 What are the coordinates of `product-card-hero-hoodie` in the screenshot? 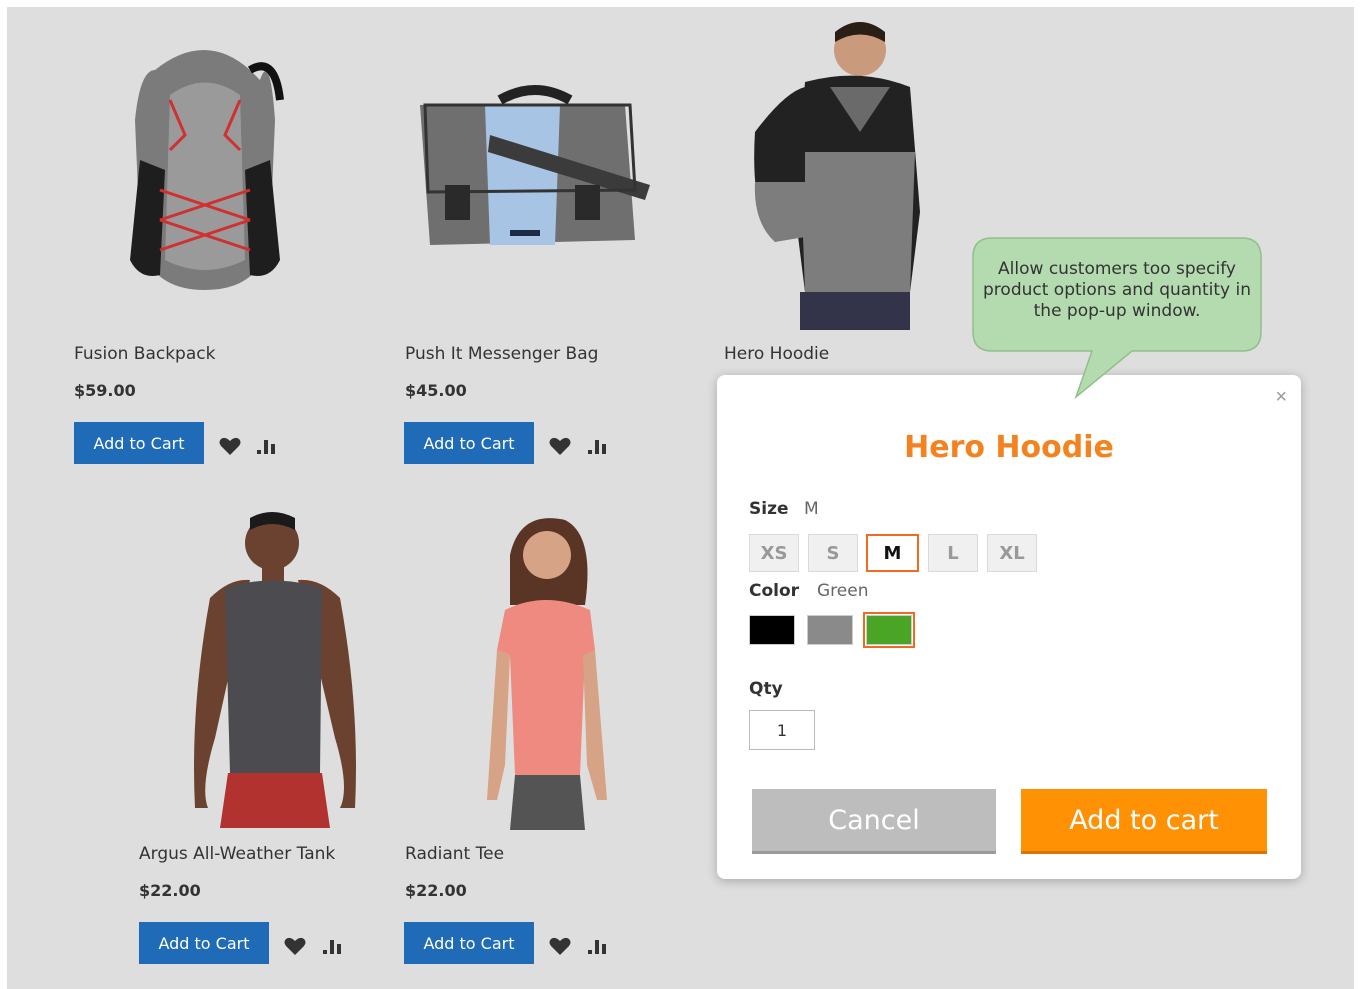 It's located at (835, 171).